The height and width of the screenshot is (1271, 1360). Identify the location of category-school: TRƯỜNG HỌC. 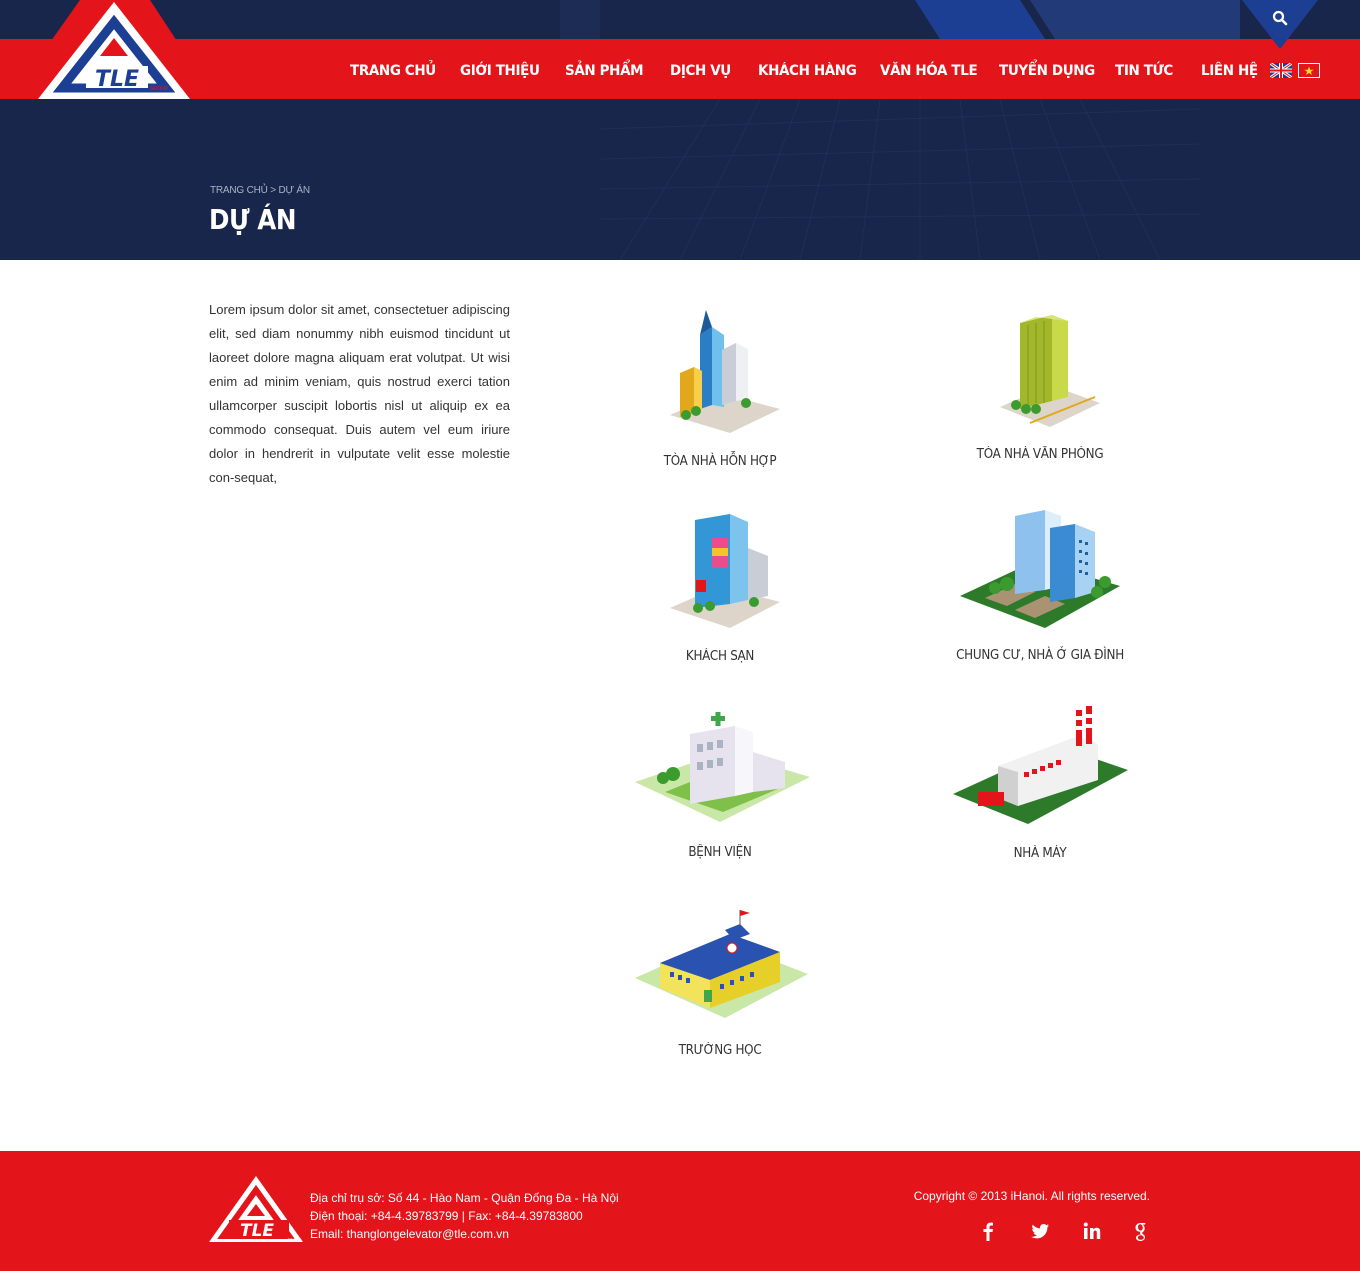
(720, 983).